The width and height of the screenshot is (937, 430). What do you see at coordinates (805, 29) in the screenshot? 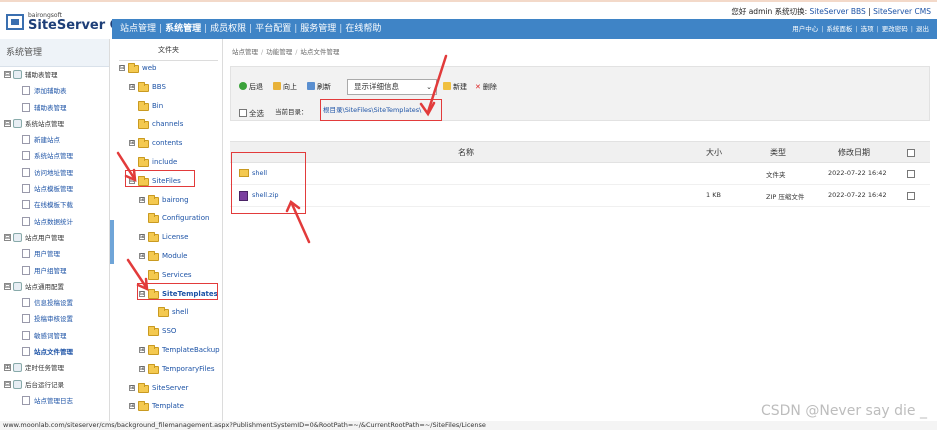
I see `nav-right-link: 用户中心` at bounding box center [805, 29].